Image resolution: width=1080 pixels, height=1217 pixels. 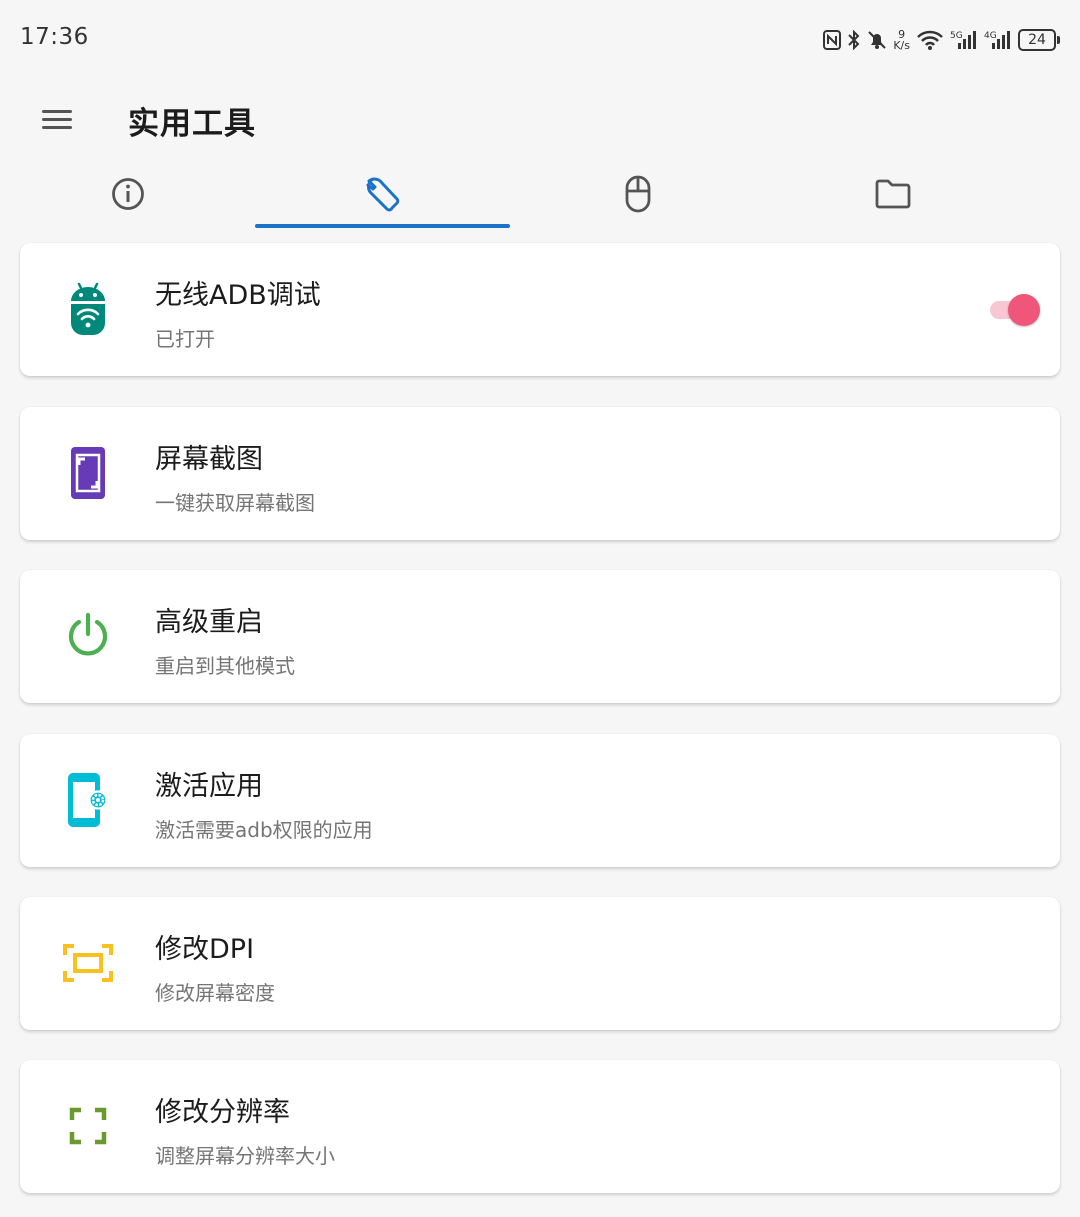 I want to click on tab-tools, so click(x=382, y=194).